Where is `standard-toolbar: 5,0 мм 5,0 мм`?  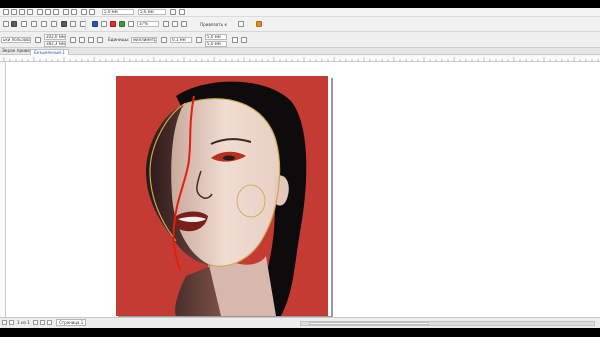
standard-toolbar: 5,0 мм 5,0 мм is located at coordinates (300, 12).